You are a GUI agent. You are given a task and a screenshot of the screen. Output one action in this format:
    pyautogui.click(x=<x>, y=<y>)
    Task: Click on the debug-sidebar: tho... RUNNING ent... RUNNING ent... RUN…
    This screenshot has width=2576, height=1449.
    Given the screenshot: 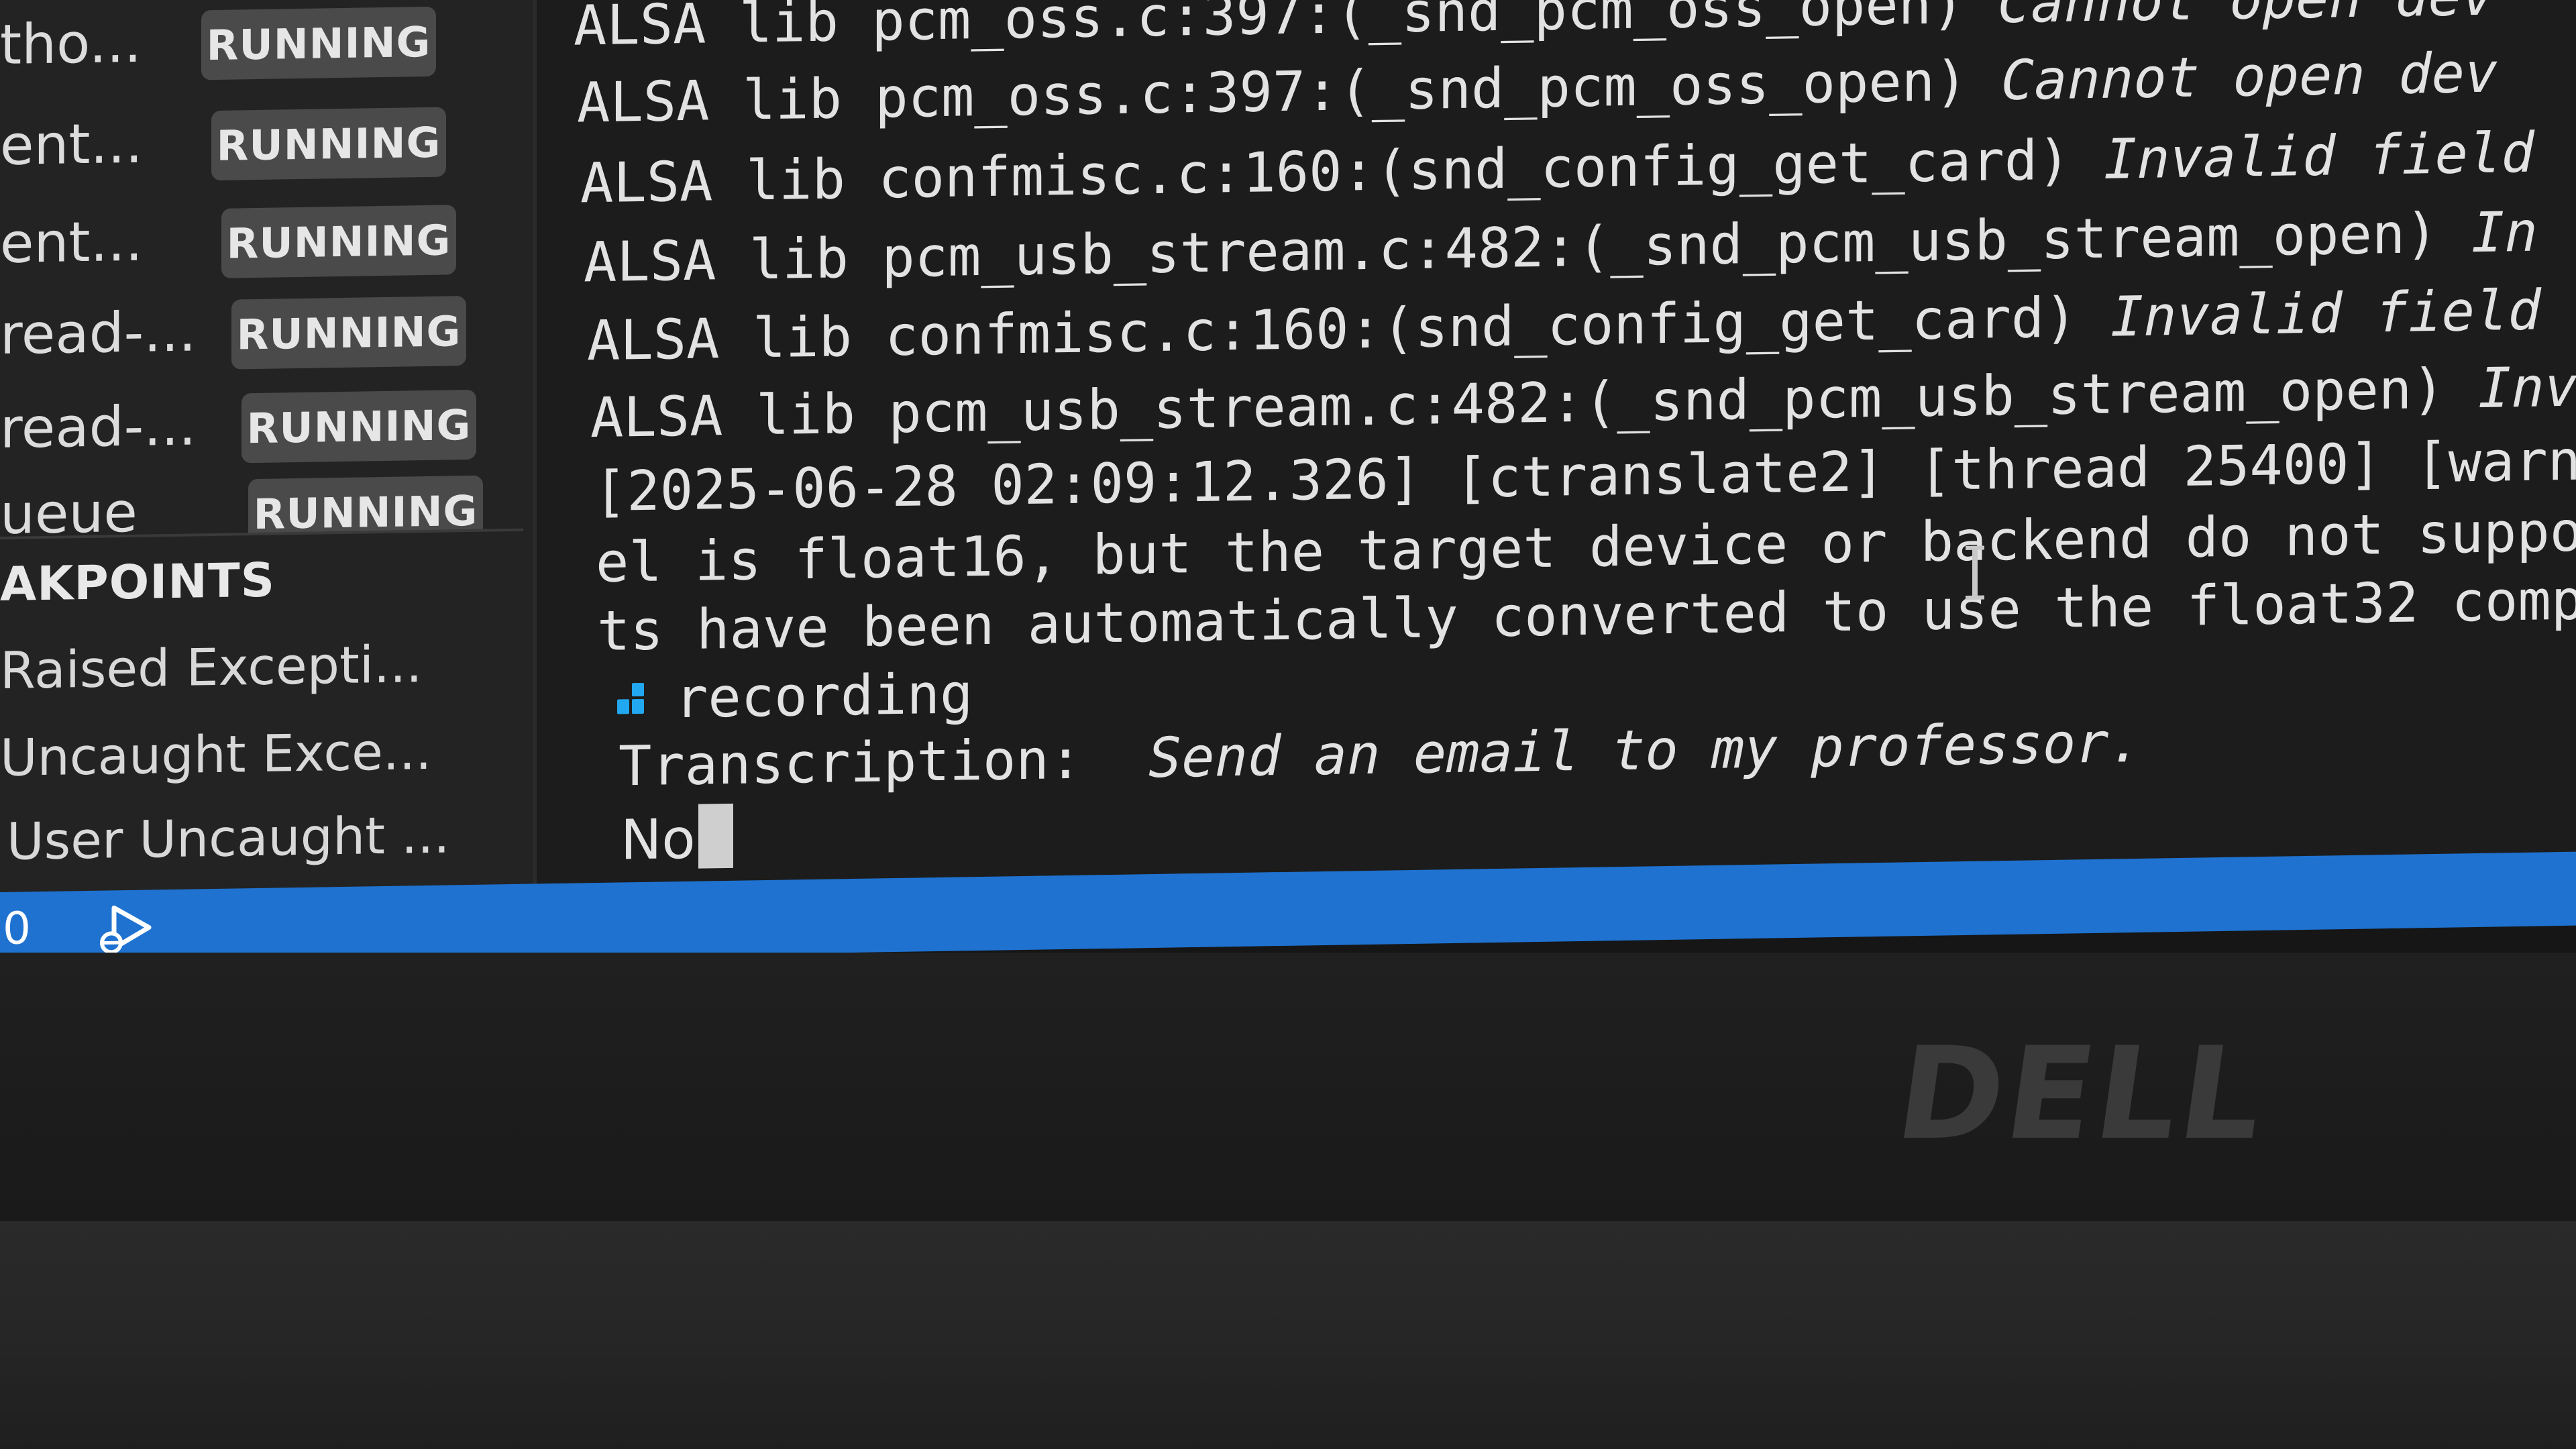 What is the action you would take?
    pyautogui.click(x=268, y=446)
    